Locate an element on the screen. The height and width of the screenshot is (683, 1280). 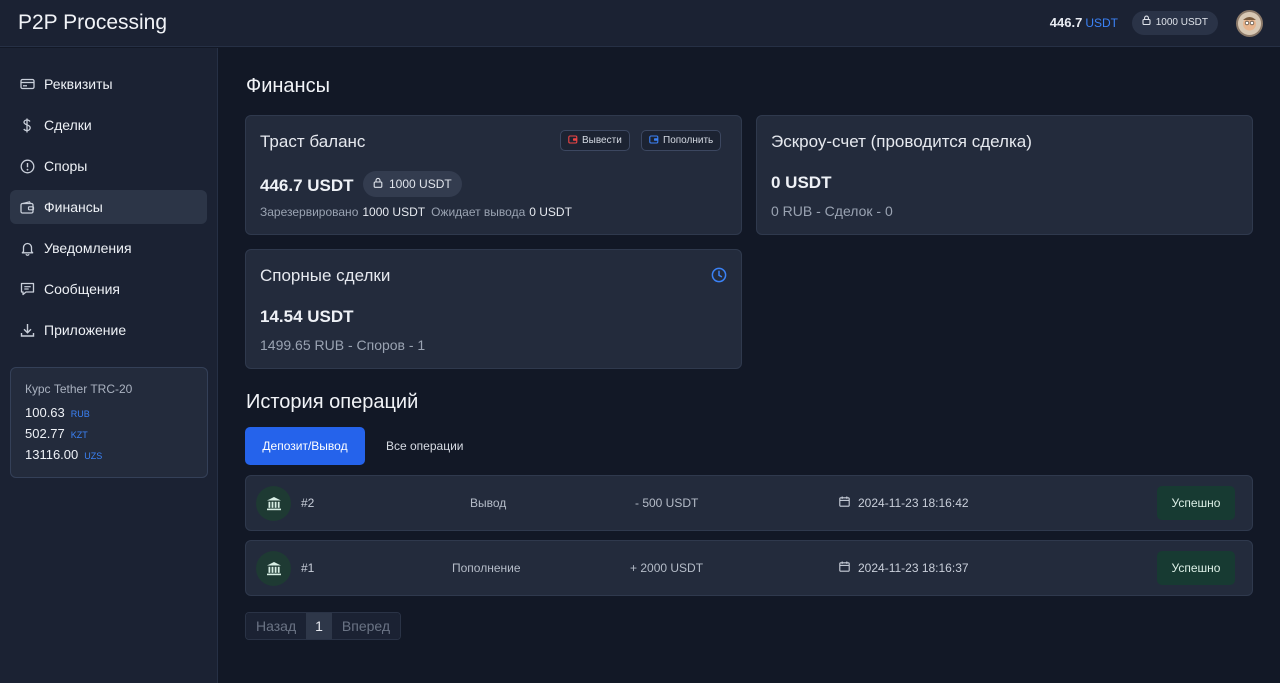
reserved-label: Зарезервировано is located at coordinates (309, 212).